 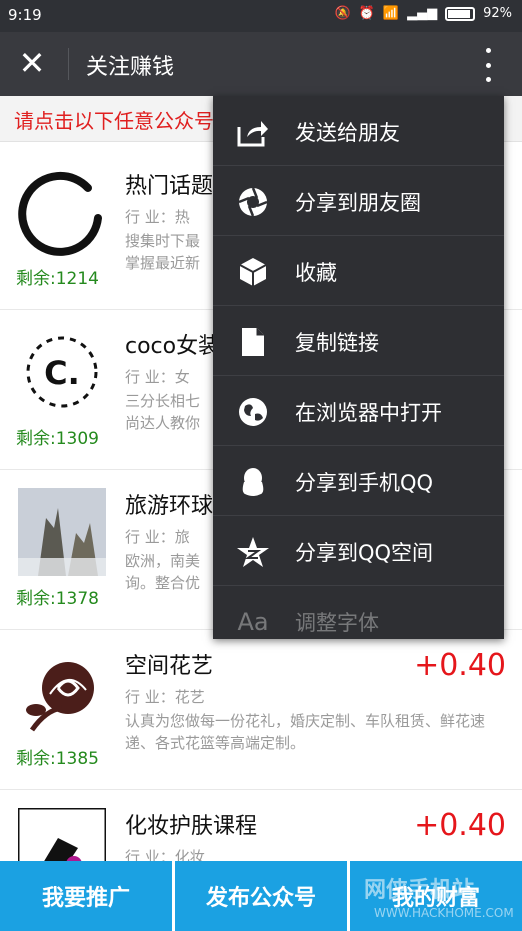 I want to click on item-name: 热门话题, so click(x=169, y=186).